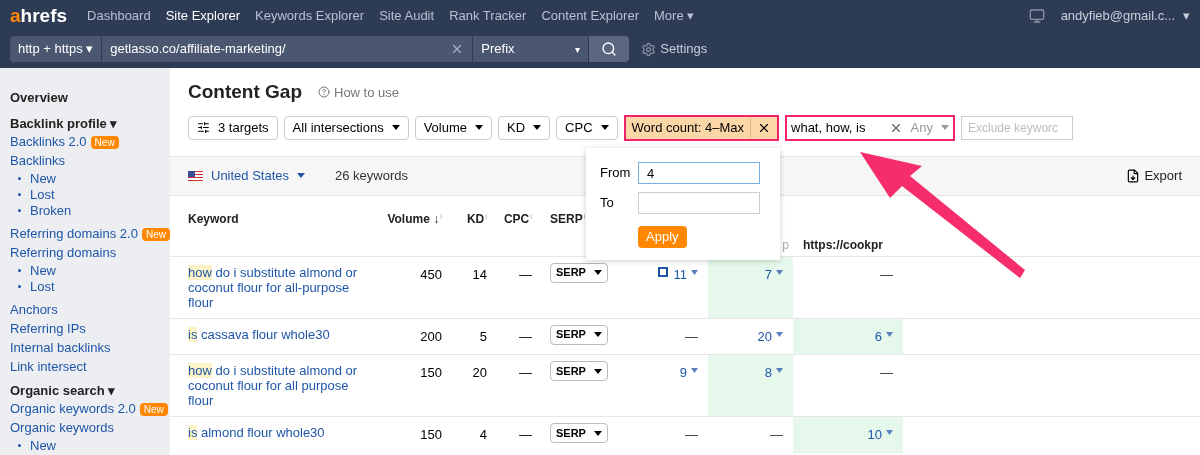 The image size is (1200, 455). What do you see at coordinates (531, 49) in the screenshot?
I see `mode-dropdown: Prefix ▾` at bounding box center [531, 49].